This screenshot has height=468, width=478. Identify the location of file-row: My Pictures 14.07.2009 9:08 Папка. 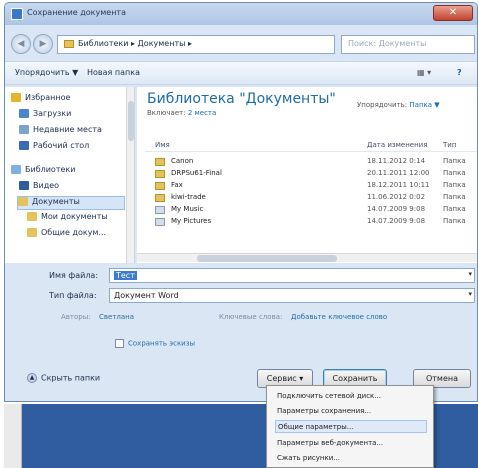
(311, 222).